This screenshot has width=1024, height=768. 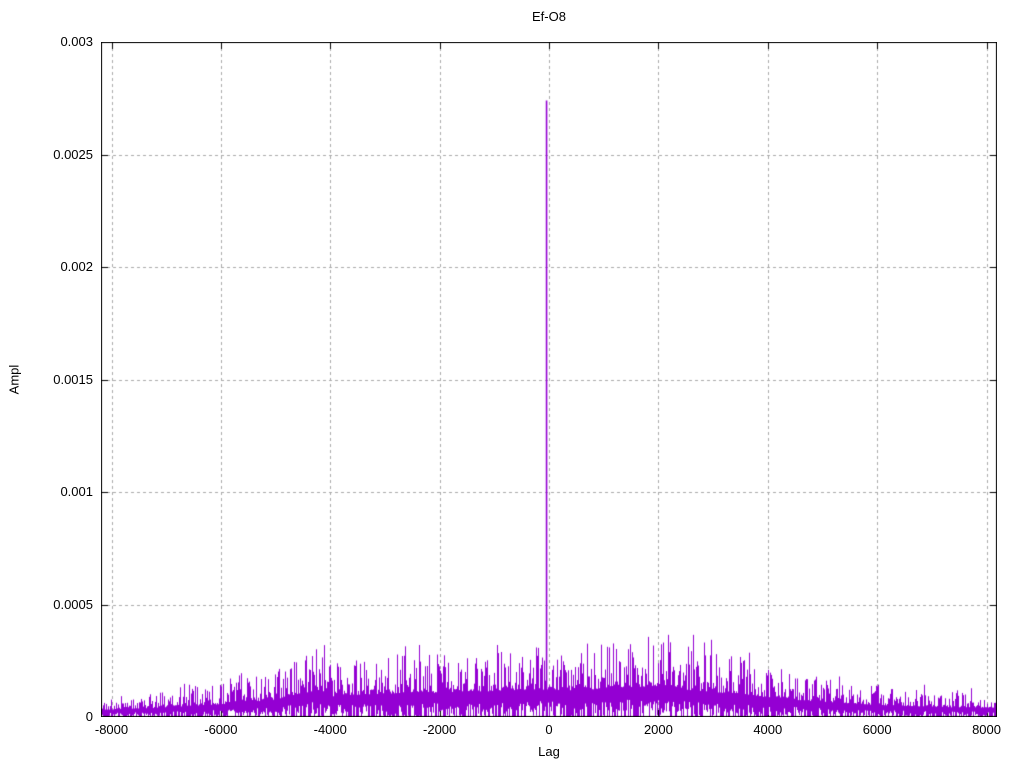 What do you see at coordinates (221, 729) in the screenshot?
I see `x-tick-label: -6000` at bounding box center [221, 729].